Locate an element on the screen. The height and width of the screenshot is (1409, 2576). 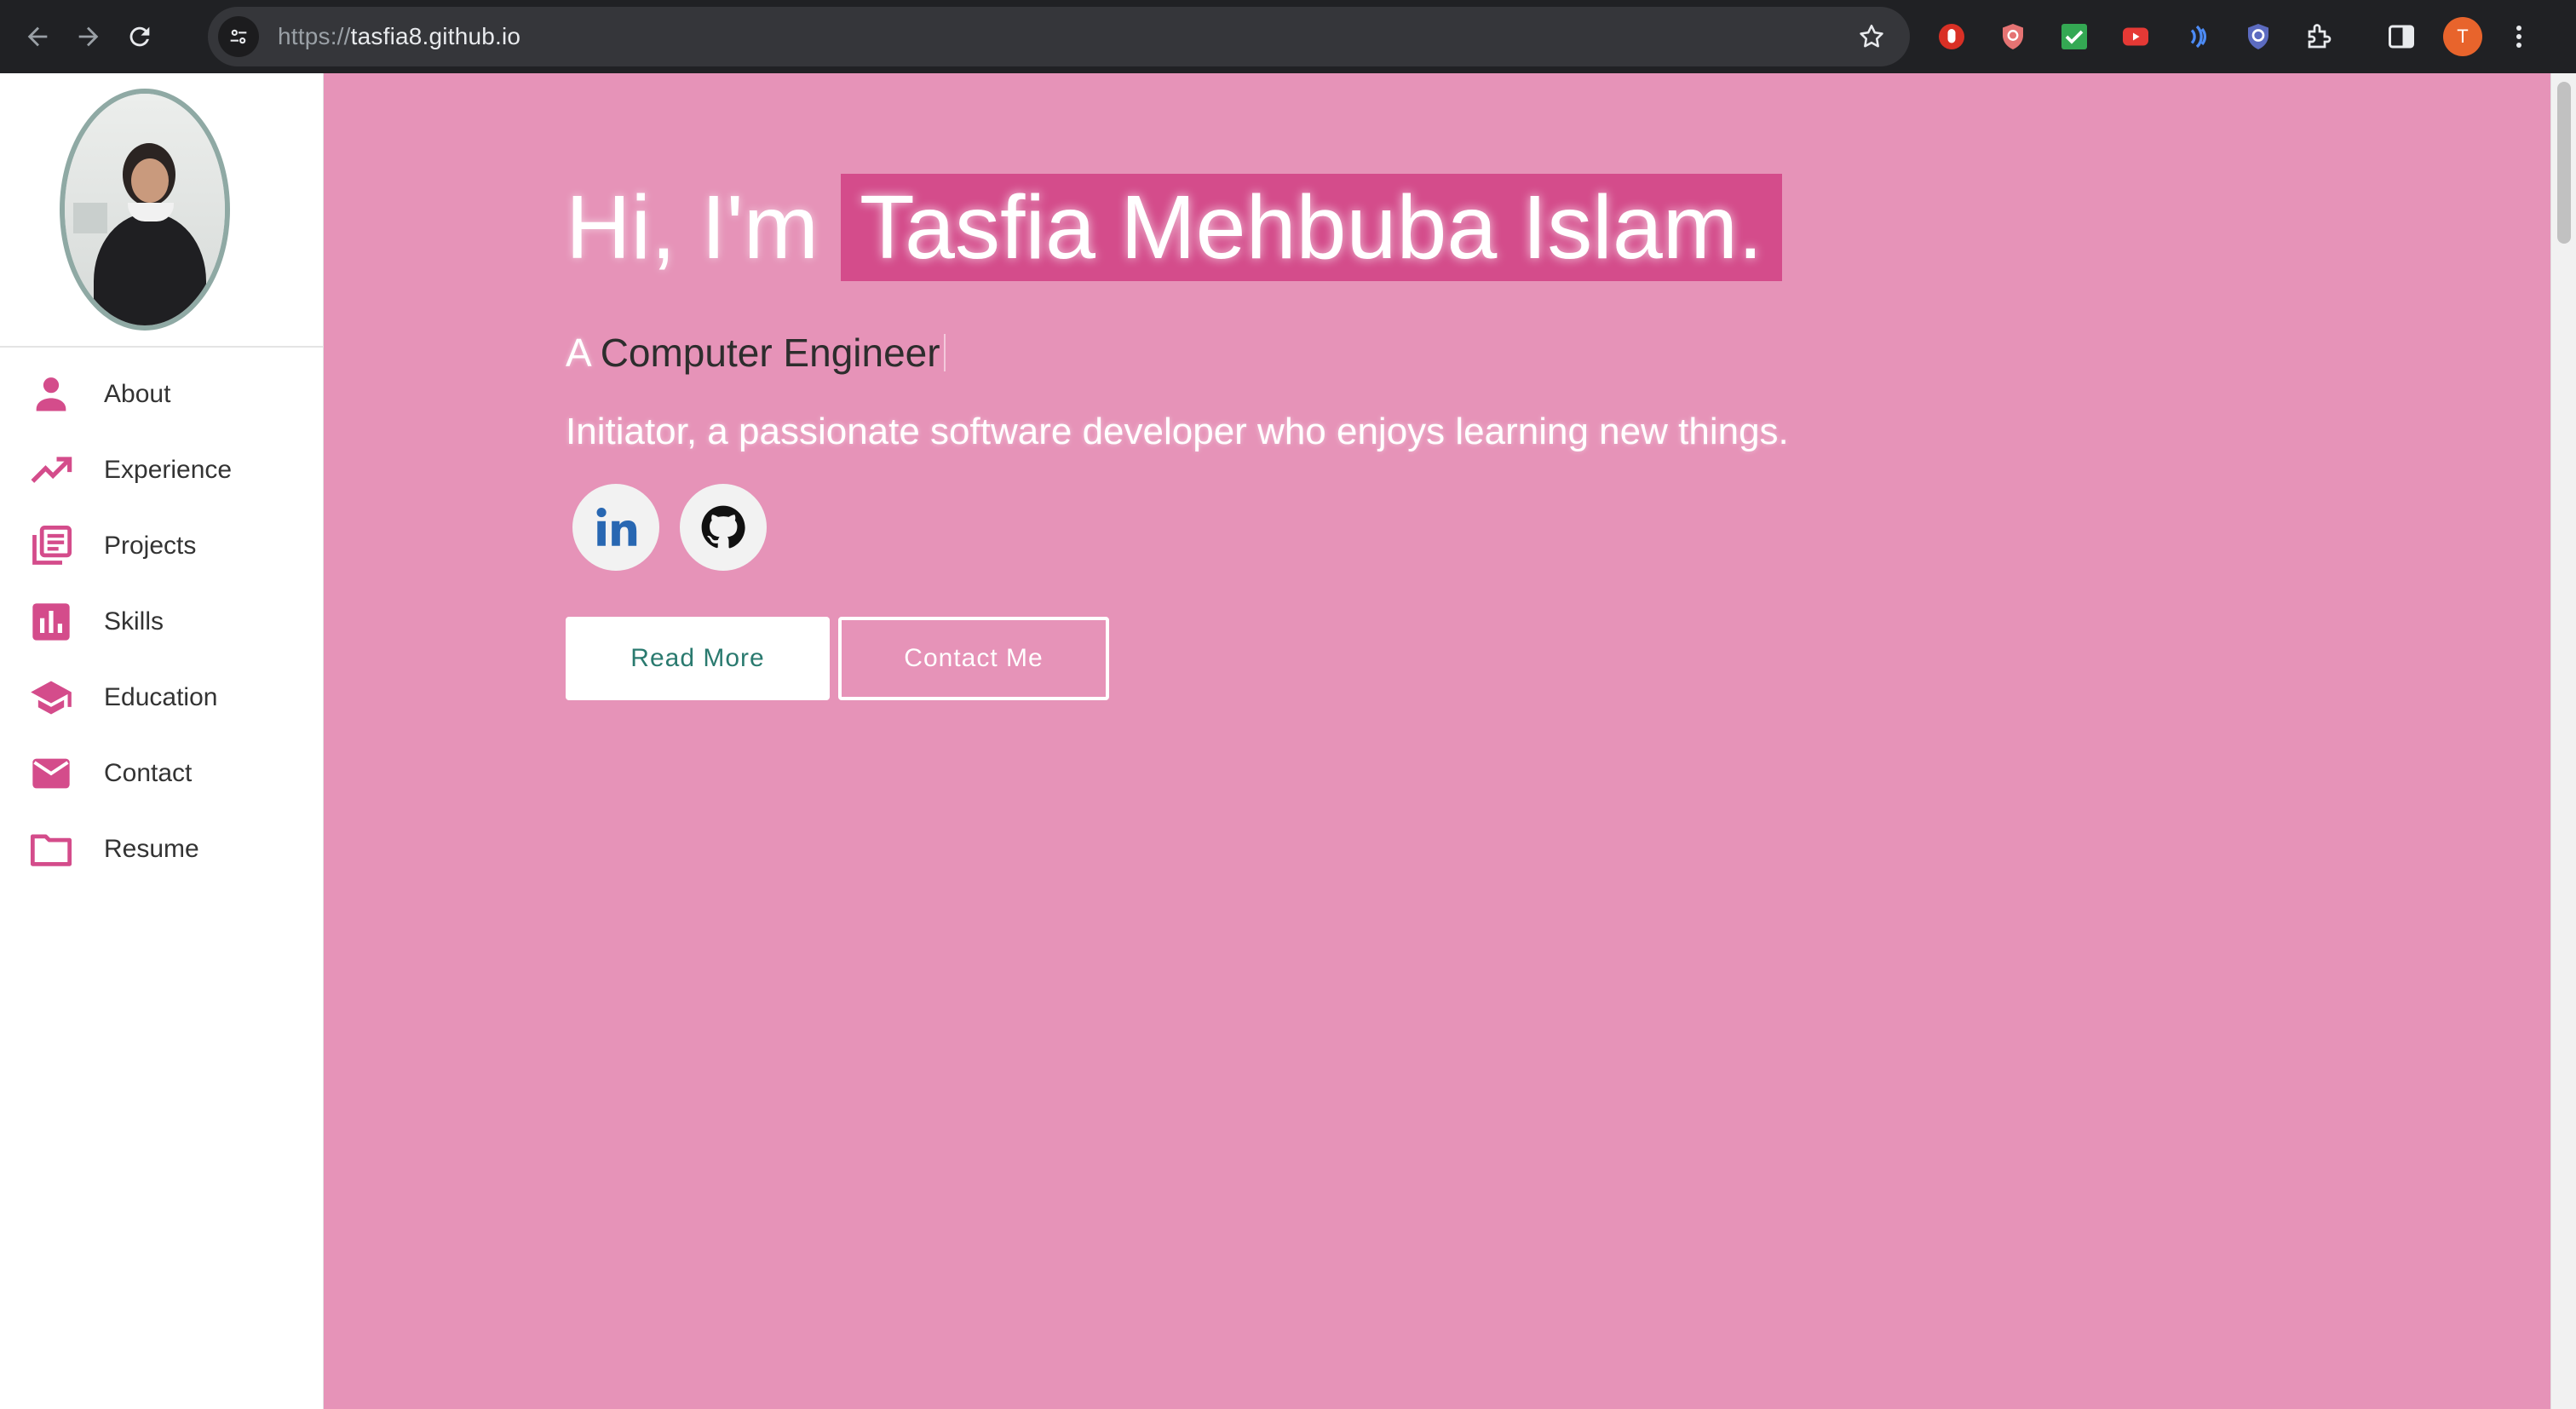
person-icon is located at coordinates (51, 394).